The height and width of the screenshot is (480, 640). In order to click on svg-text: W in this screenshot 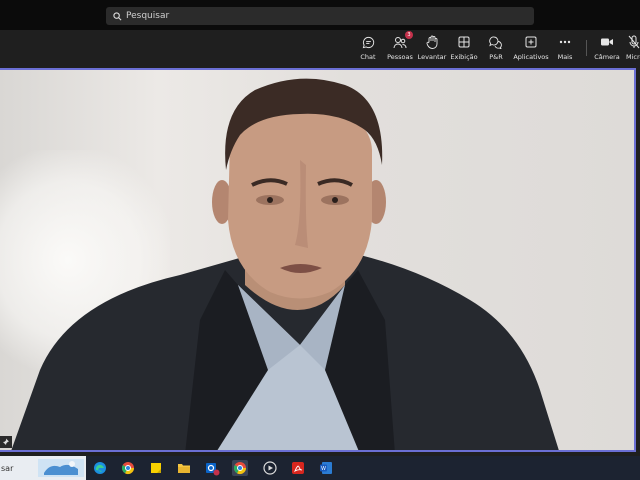, I will do `click(323, 469)`.